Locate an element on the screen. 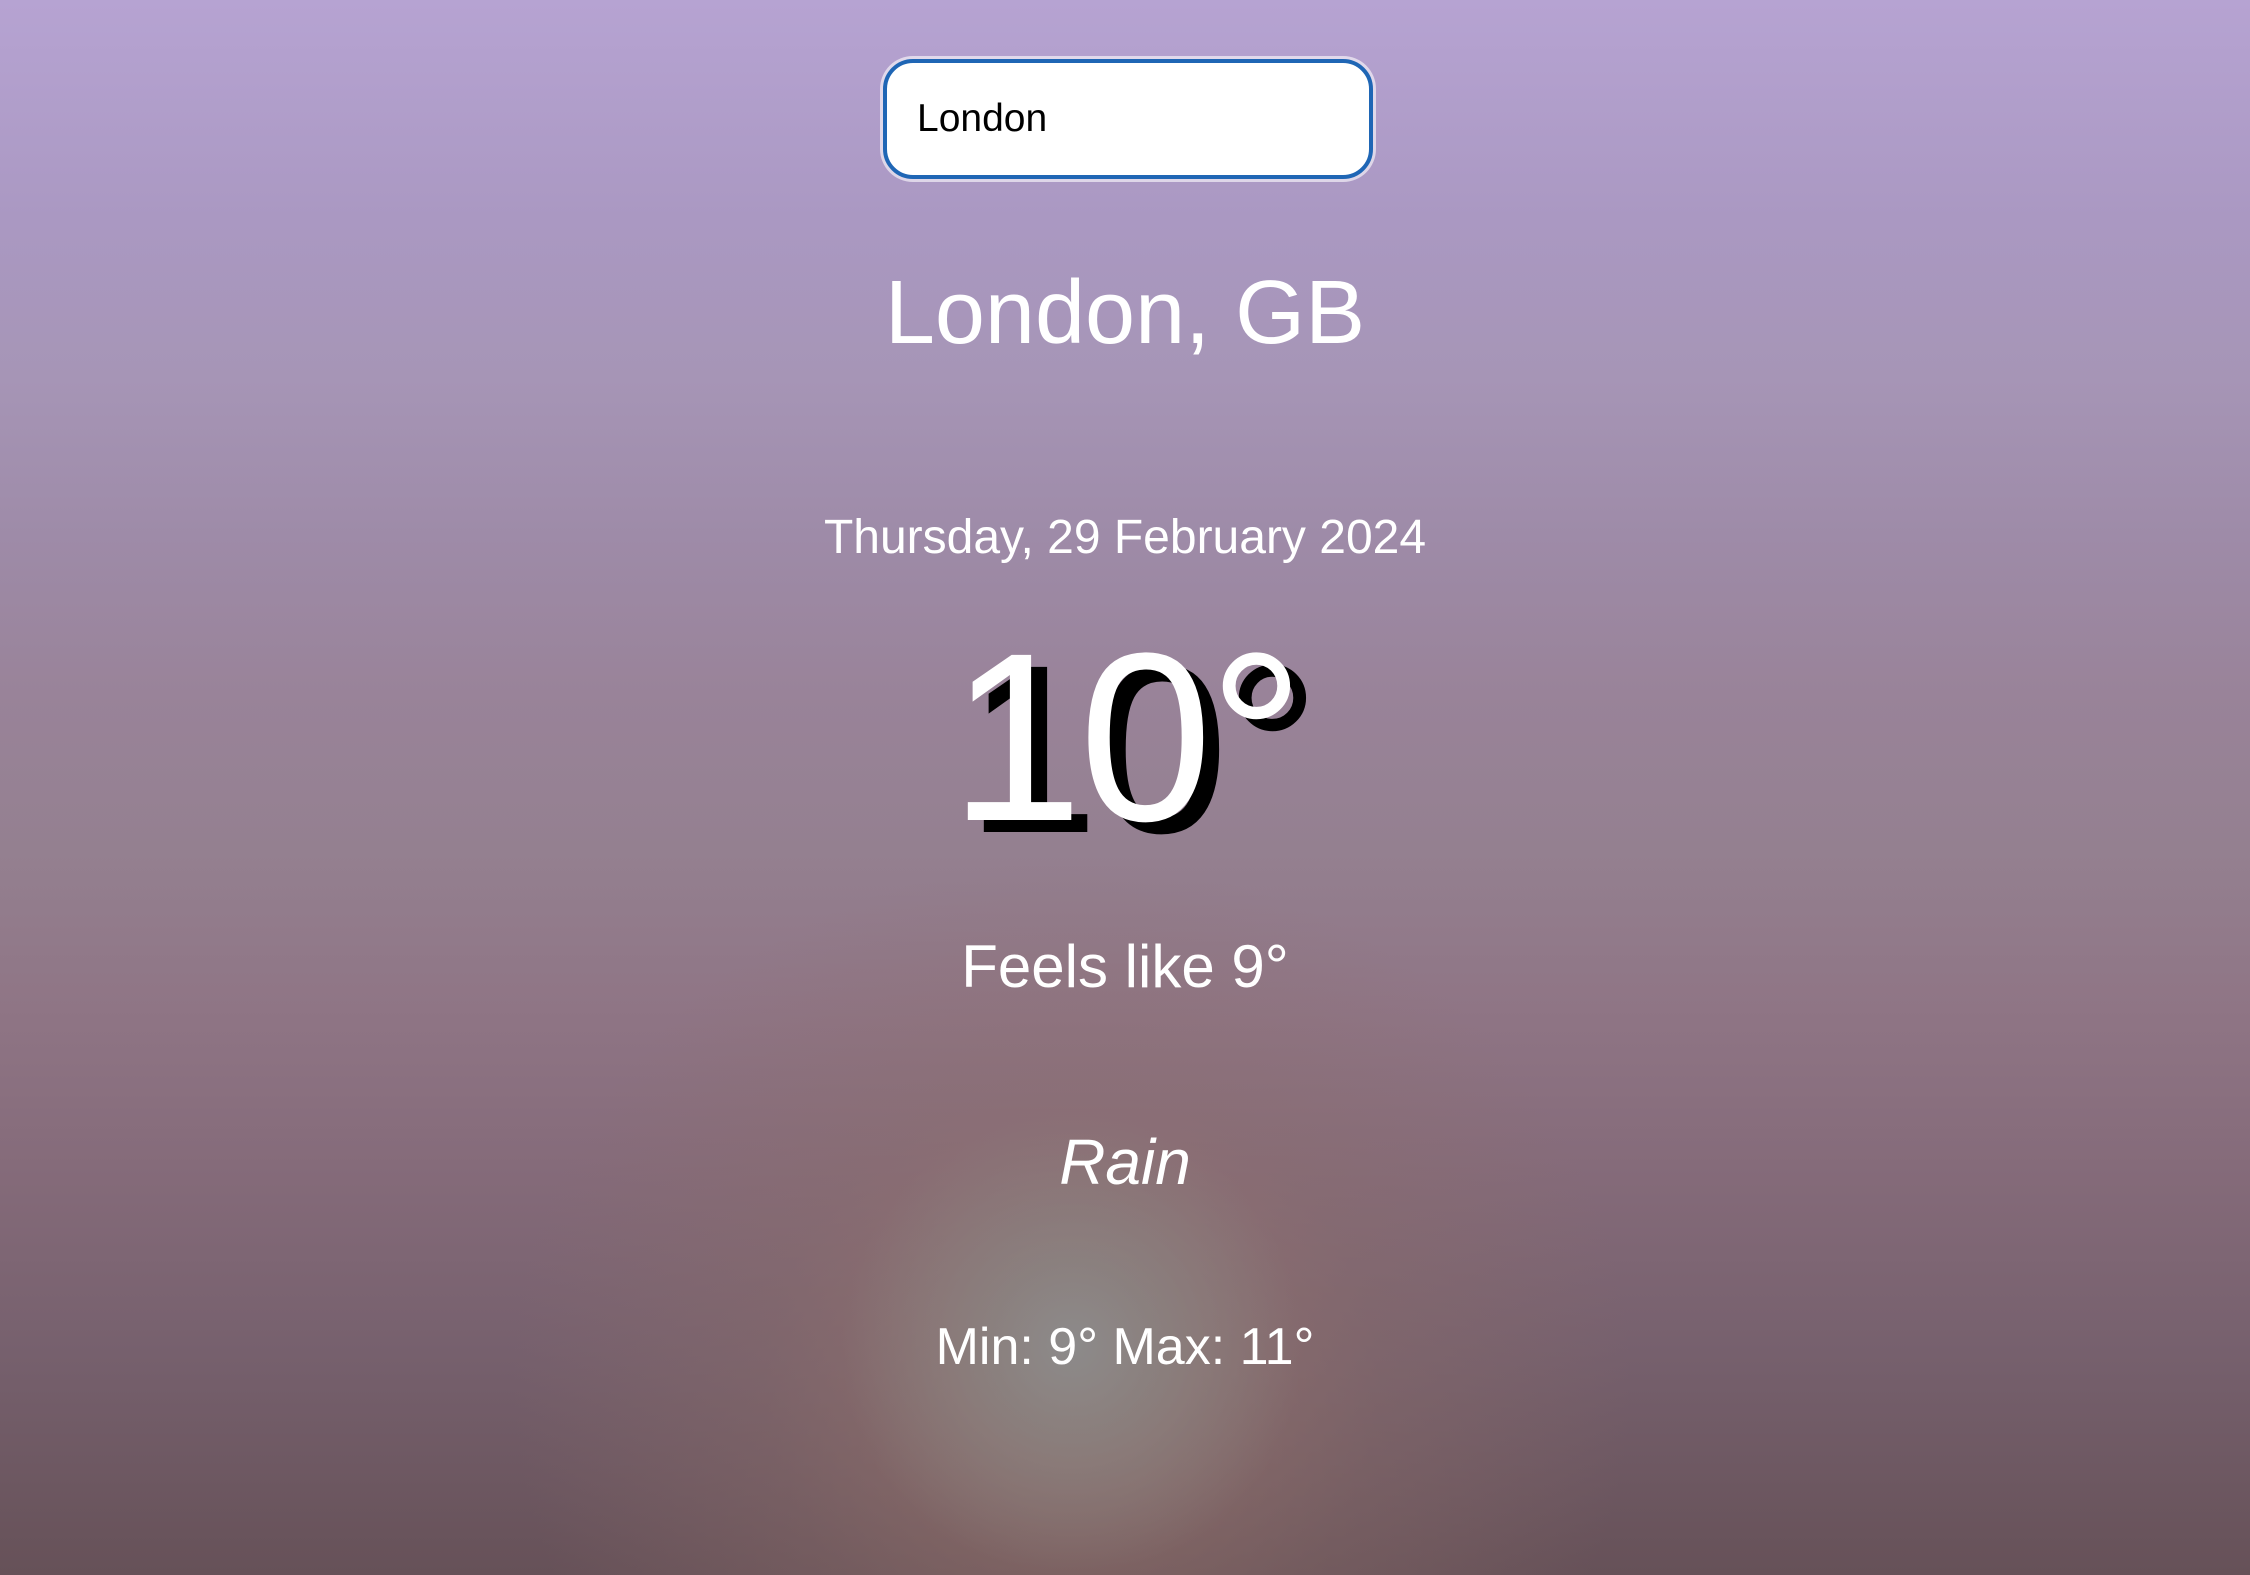 This screenshot has height=1575, width=2250. location-title: London, GB is located at coordinates (1125, 313).